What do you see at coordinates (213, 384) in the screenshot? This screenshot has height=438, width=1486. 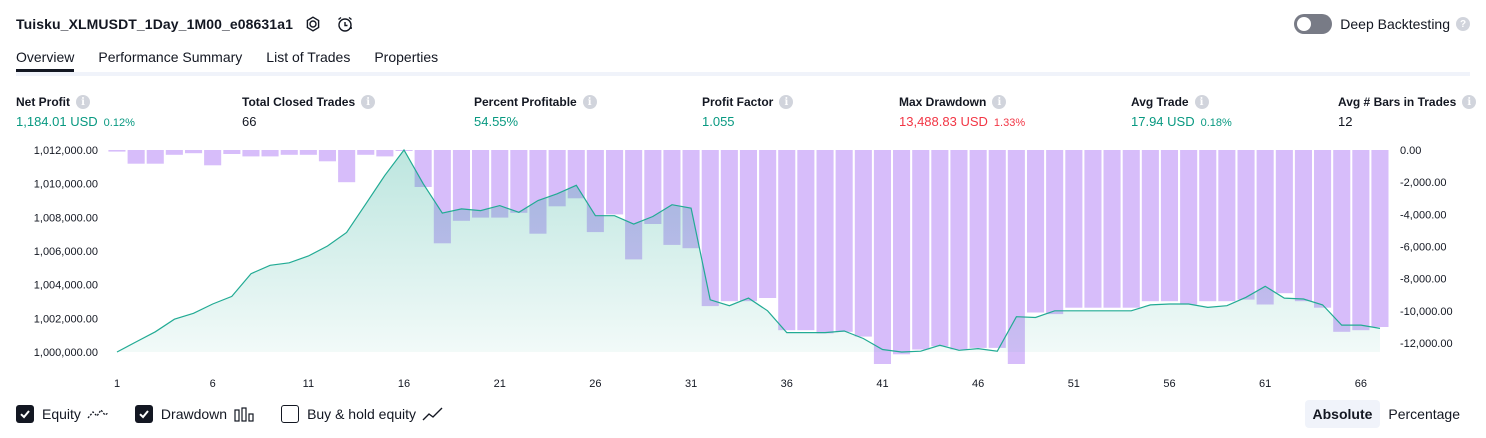 I see `x-axis-tick-label: 6` at bounding box center [213, 384].